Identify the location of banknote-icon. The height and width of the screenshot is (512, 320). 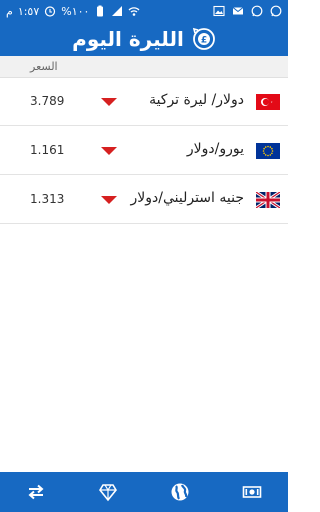
(252, 492).